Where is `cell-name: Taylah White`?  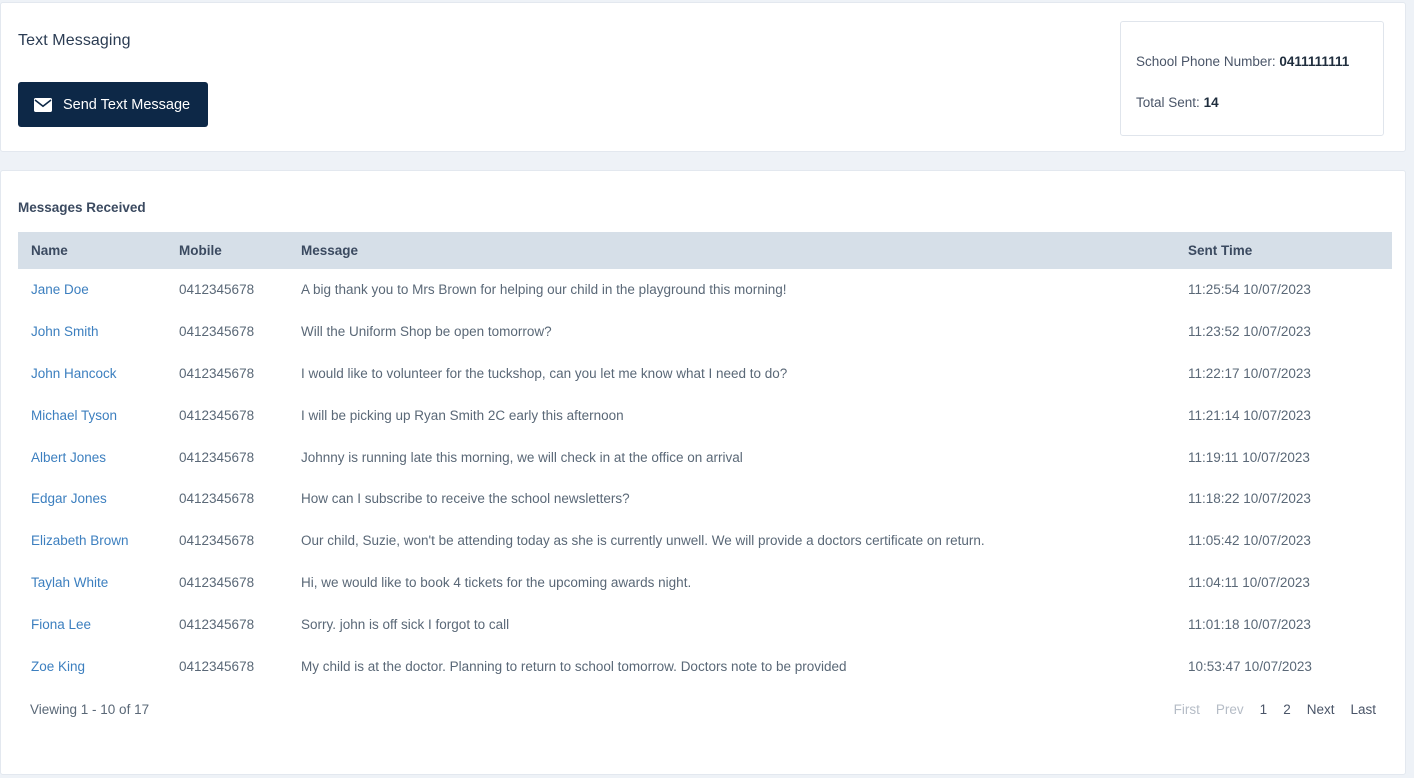
cell-name: Taylah White is located at coordinates (92, 583).